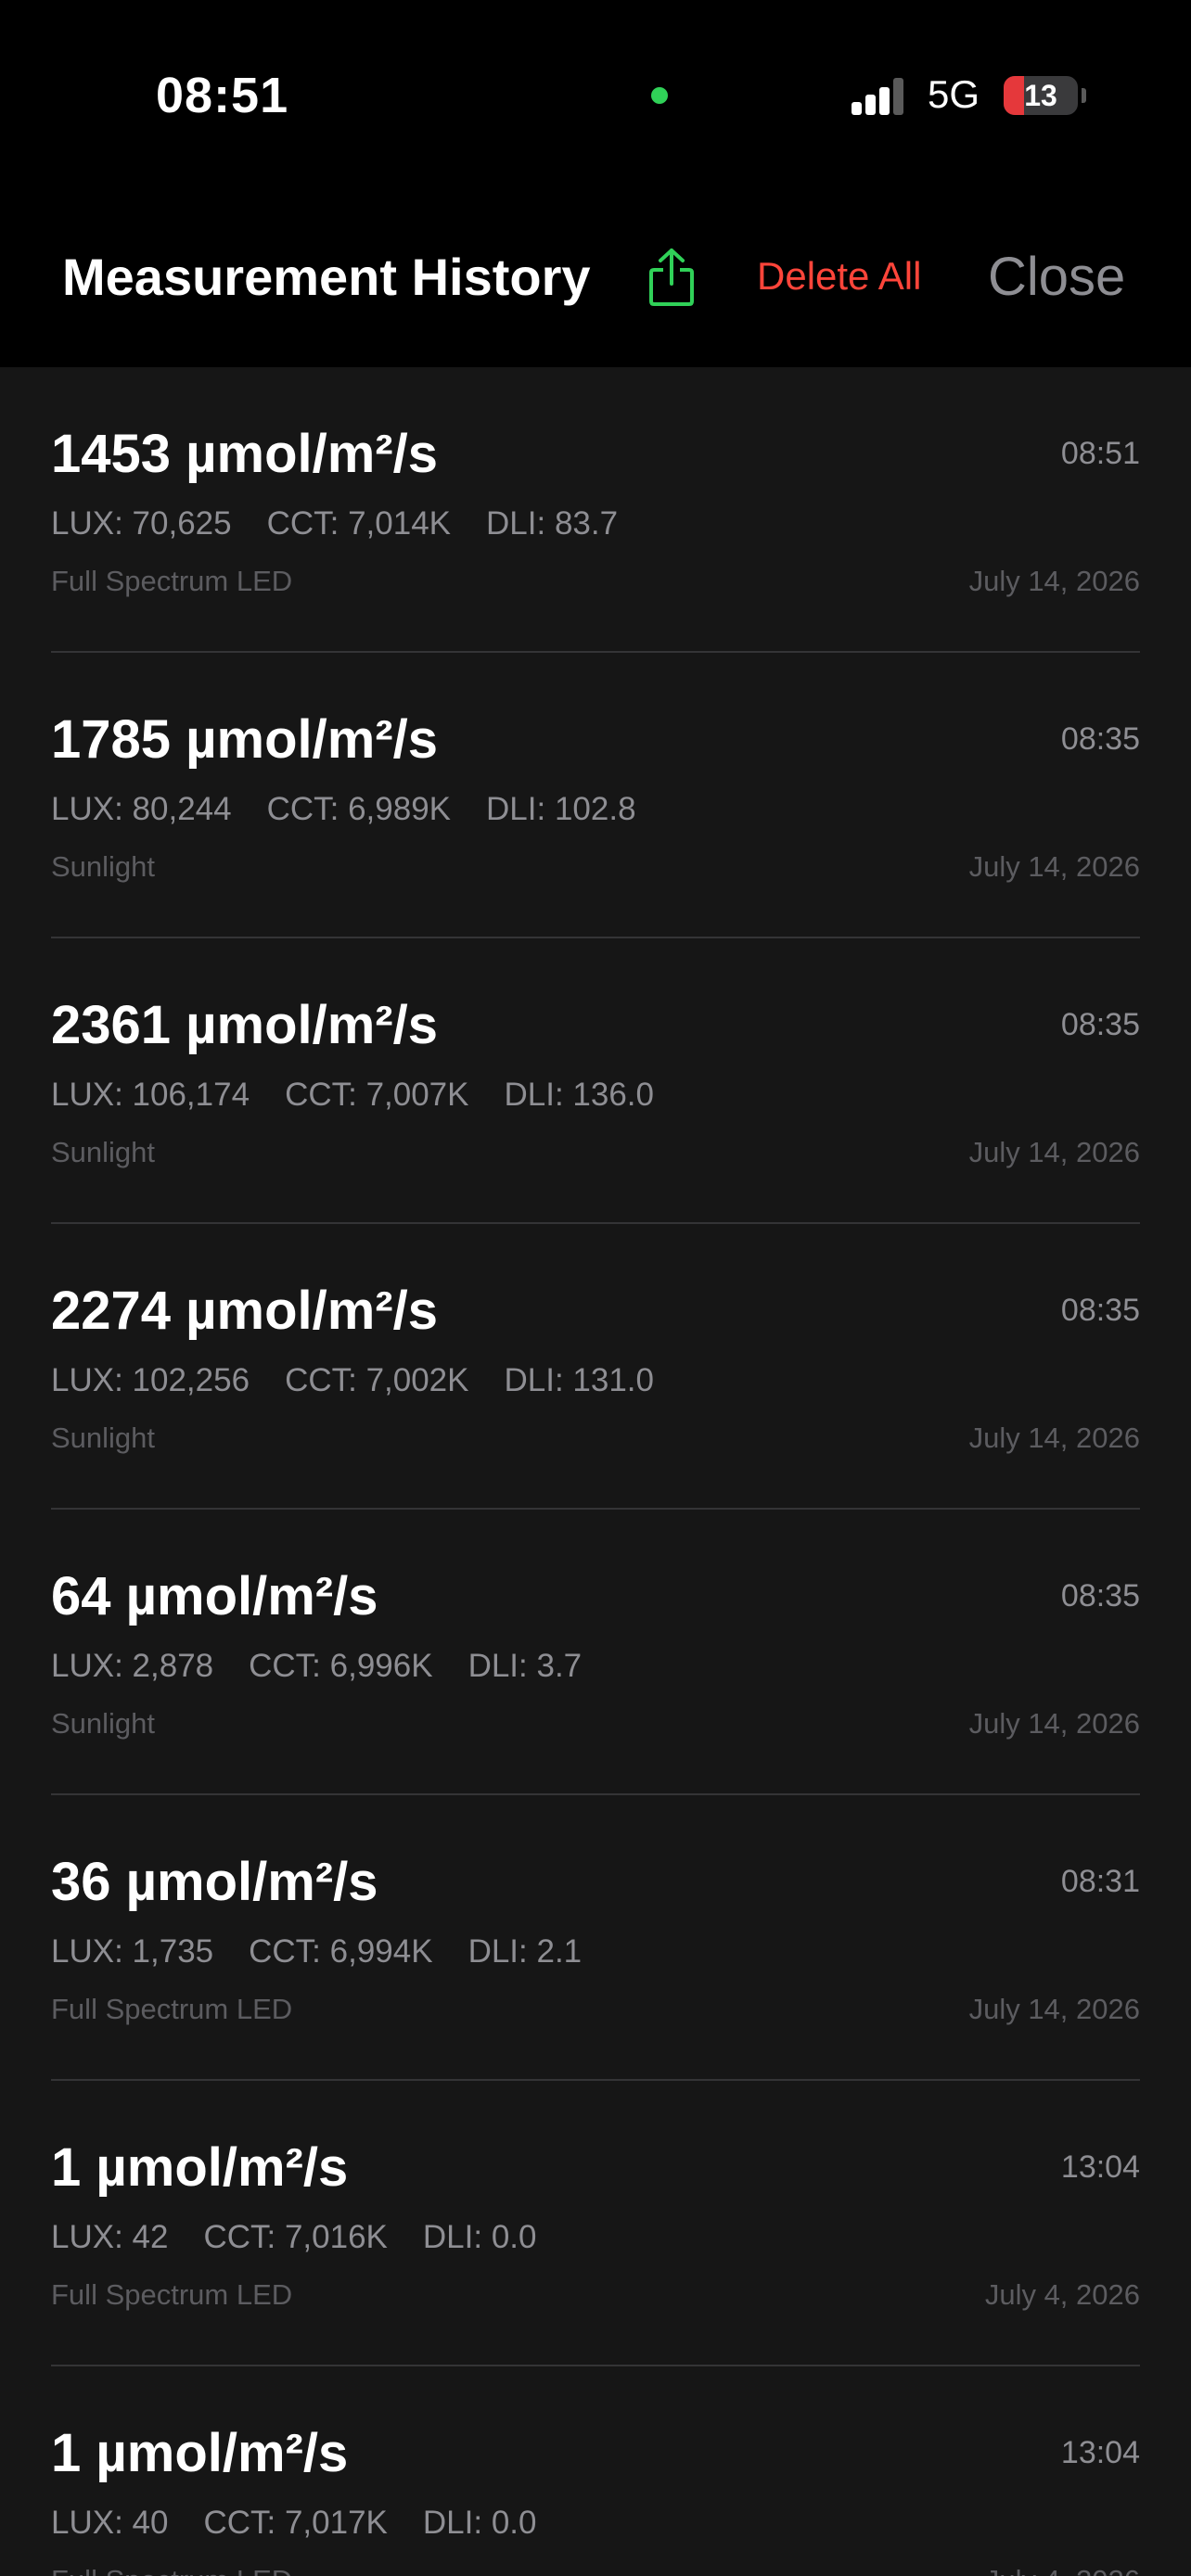  Describe the element at coordinates (377, 1380) in the screenshot. I see `cct-value: CCT: 7,002K` at that location.